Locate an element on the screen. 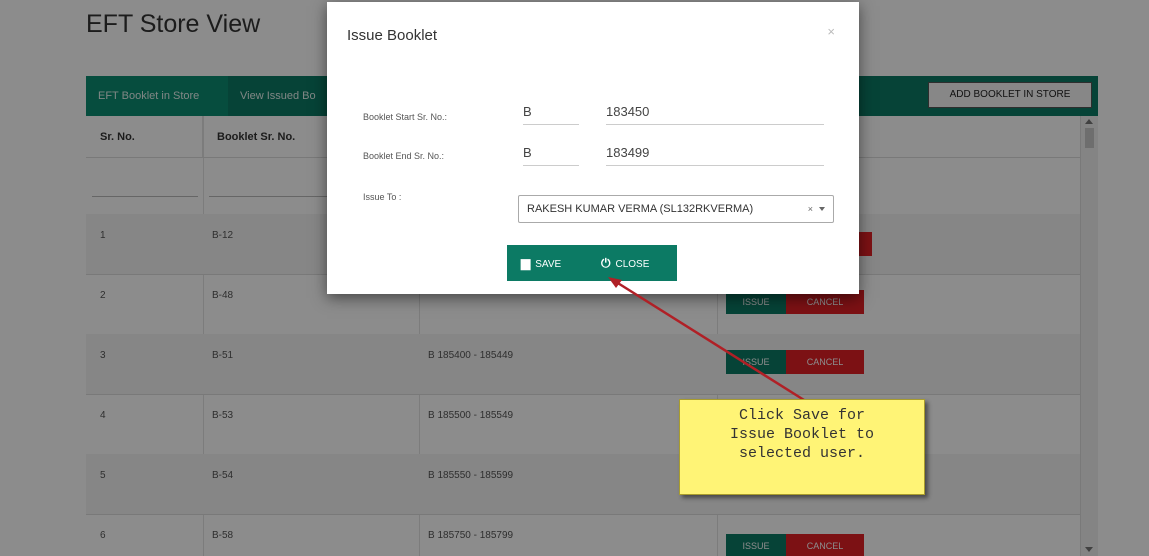  callout-line-1: Click Save for is located at coordinates (802, 415).